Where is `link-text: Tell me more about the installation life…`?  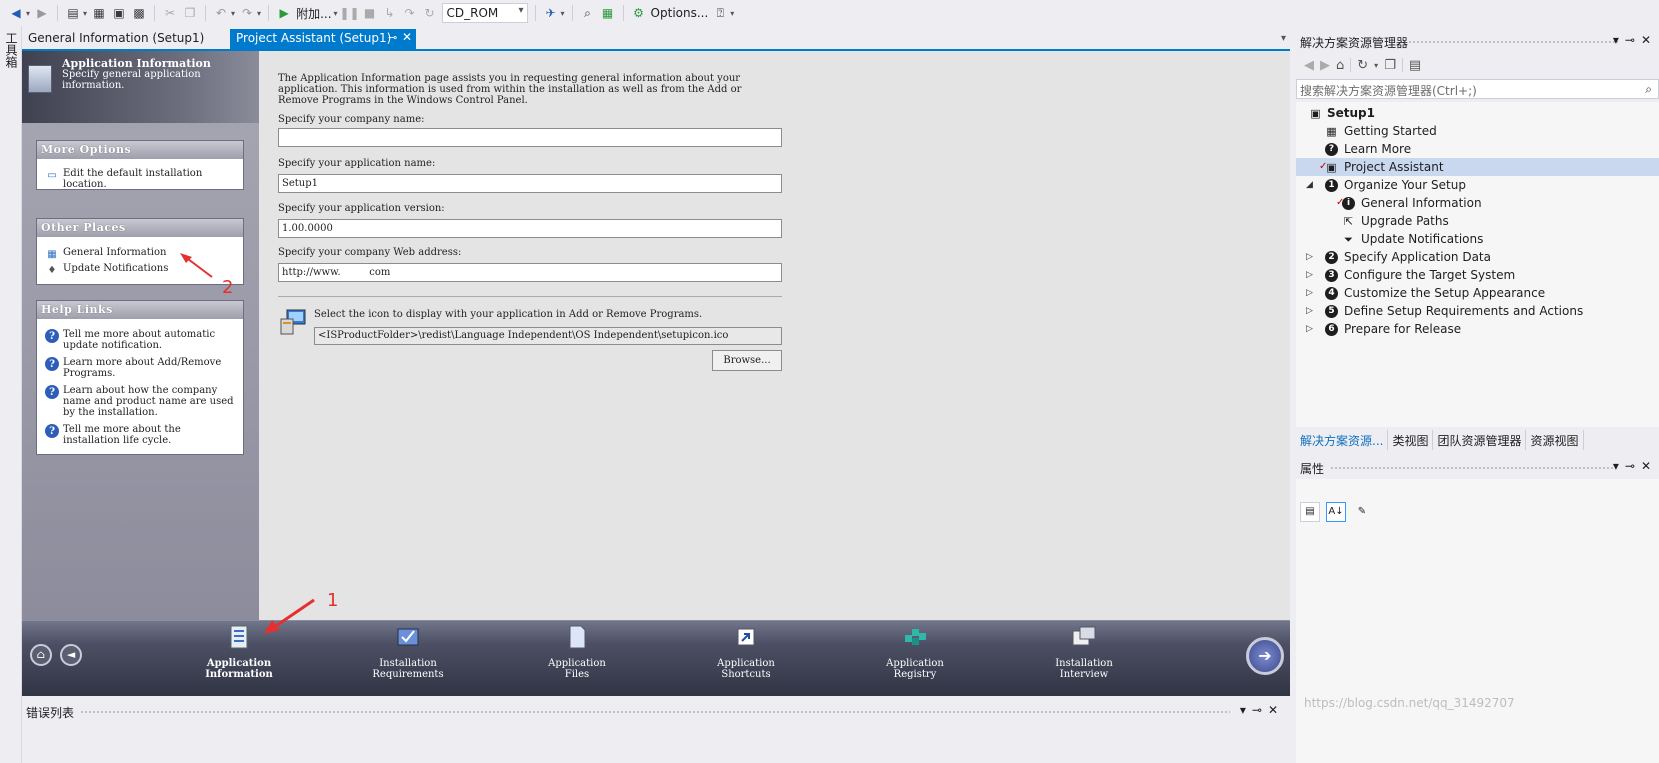
link-text: Tell me more about the installation life… is located at coordinates (150, 435).